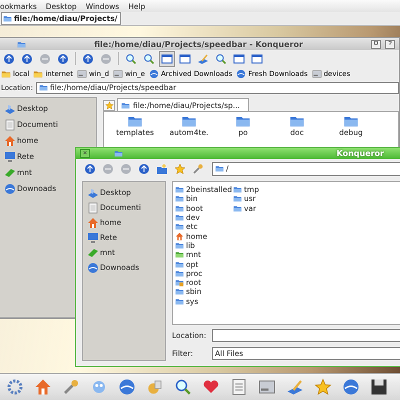 The image size is (400, 400). I want to click on heart-icon, so click(211, 387).